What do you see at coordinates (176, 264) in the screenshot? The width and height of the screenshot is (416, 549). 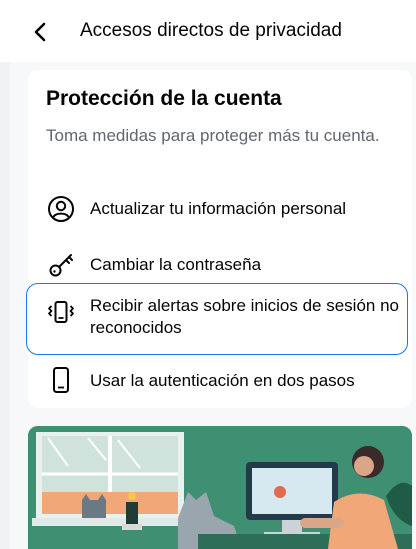 I see `item-label: Cambiar la contraseña` at bounding box center [176, 264].